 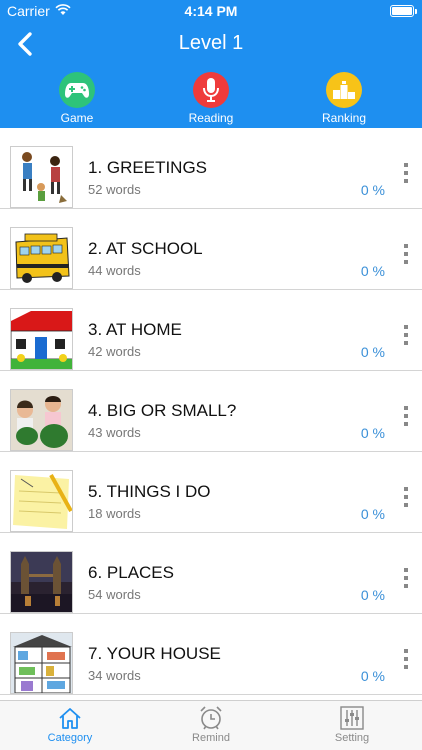 I want to click on tab-label: Category, so click(x=70, y=738).